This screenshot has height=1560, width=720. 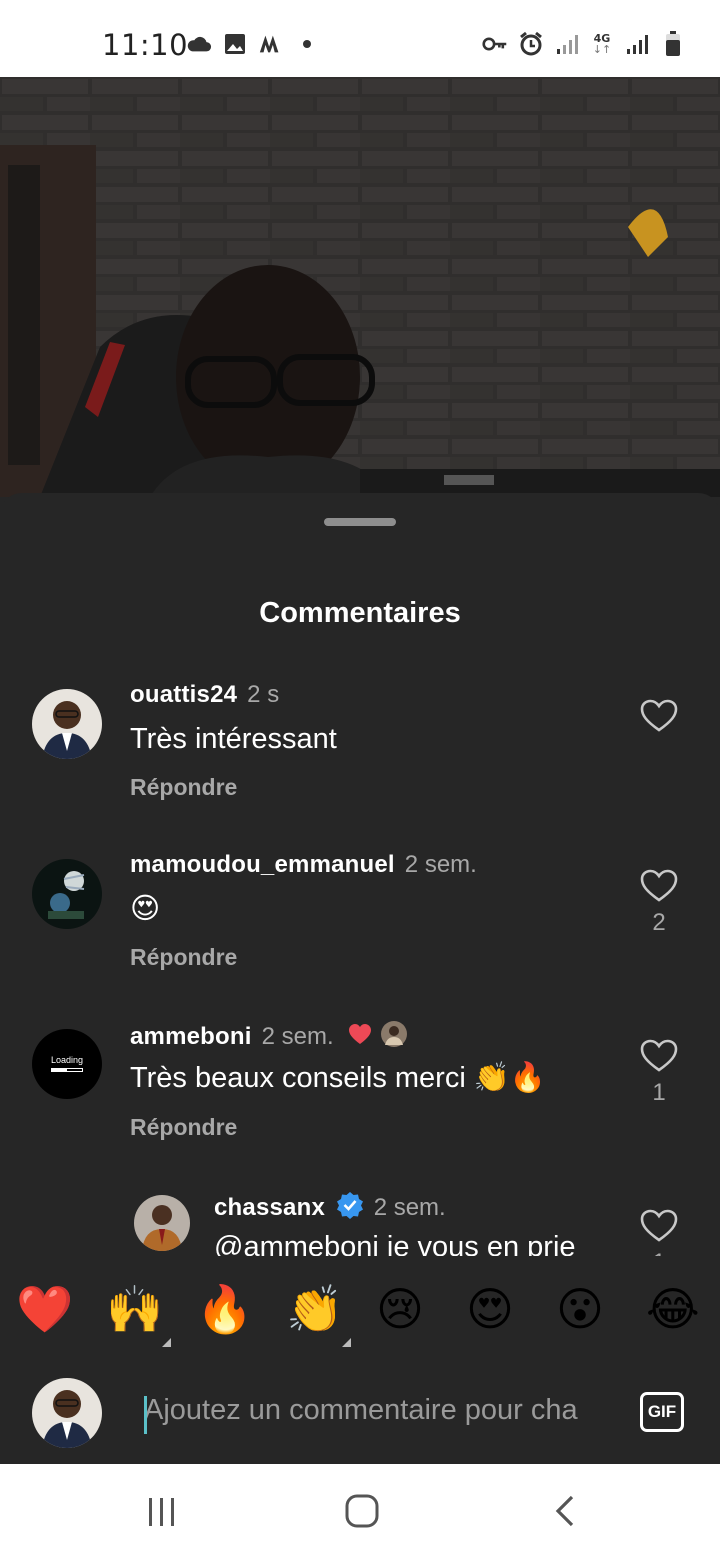 What do you see at coordinates (675, 1309) in the screenshot?
I see `emoji-laughing-button: 😂` at bounding box center [675, 1309].